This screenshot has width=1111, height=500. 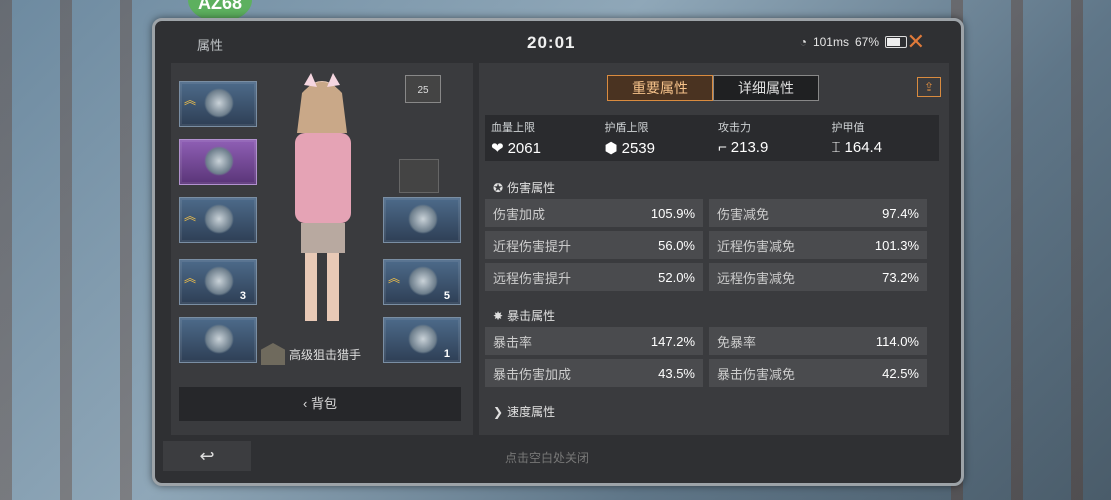 What do you see at coordinates (594, 341) in the screenshot?
I see `stat-row: 暴击率 147.2%` at bounding box center [594, 341].